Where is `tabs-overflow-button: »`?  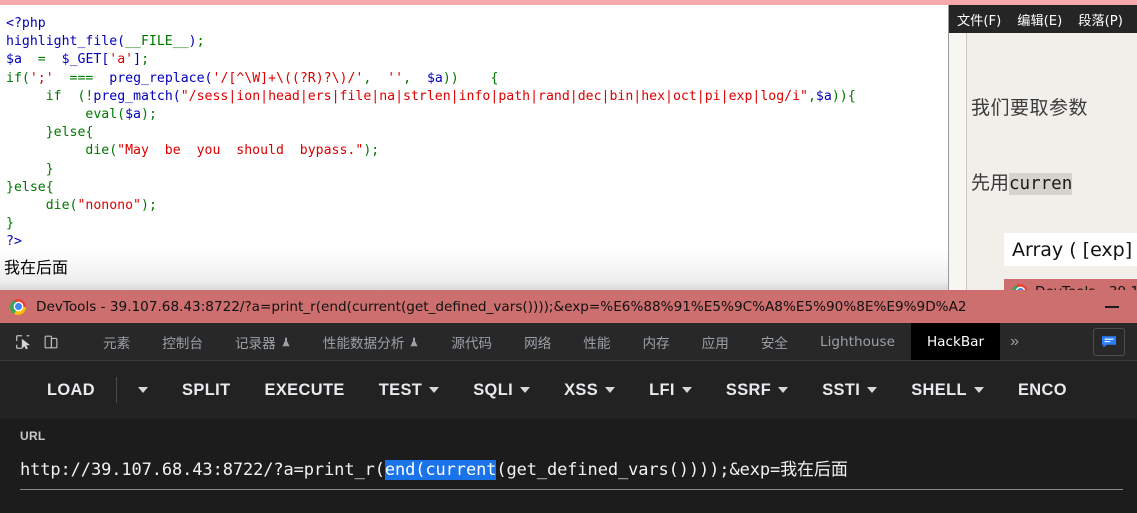
tabs-overflow-button: » is located at coordinates (1014, 341).